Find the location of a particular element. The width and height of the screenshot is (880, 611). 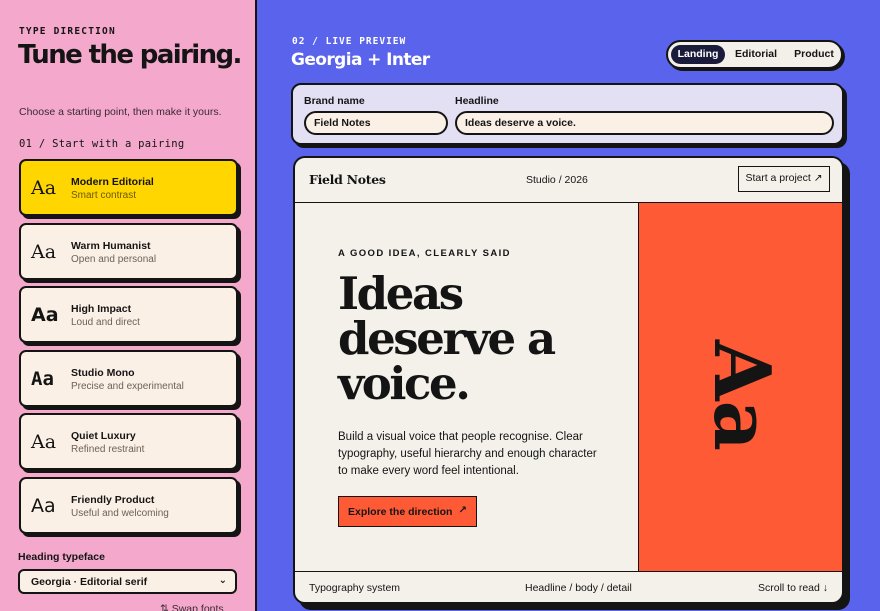

tab-editorial: Editorial is located at coordinates (756, 54).